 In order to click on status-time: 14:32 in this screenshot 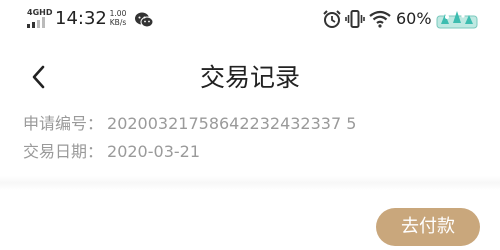, I will do `click(81, 18)`.